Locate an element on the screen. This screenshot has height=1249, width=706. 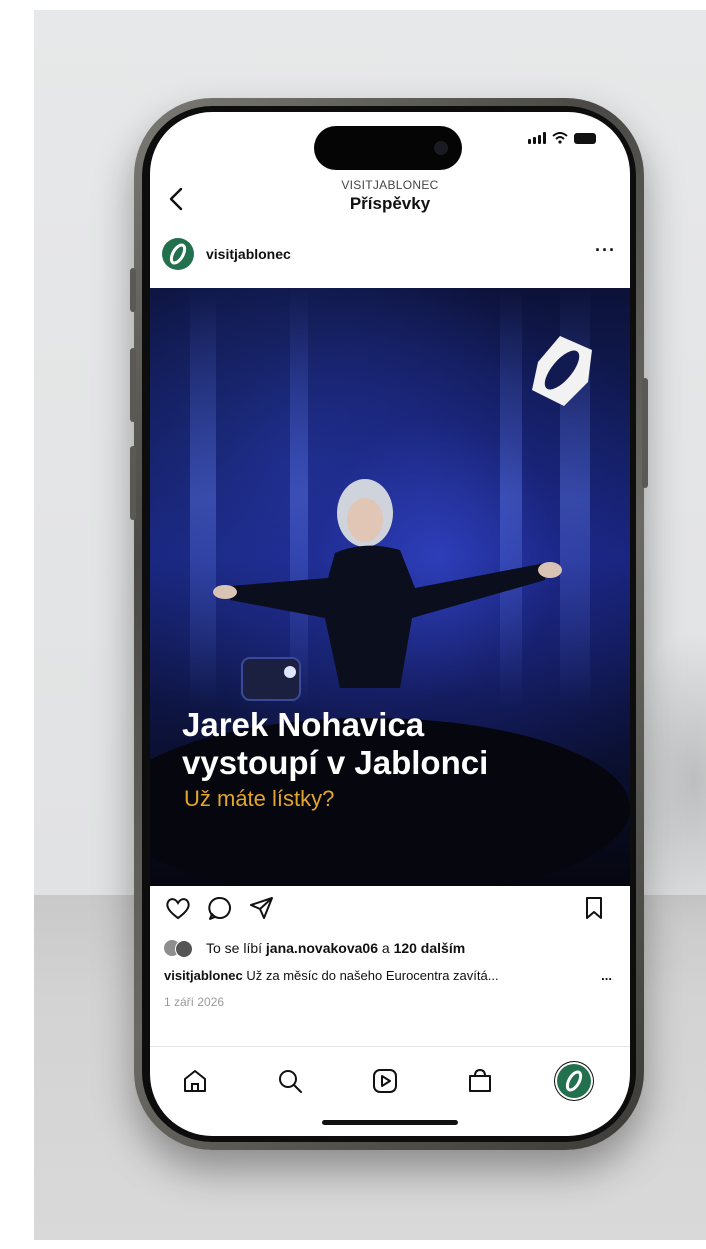
home-indicator is located at coordinates (390, 1122).